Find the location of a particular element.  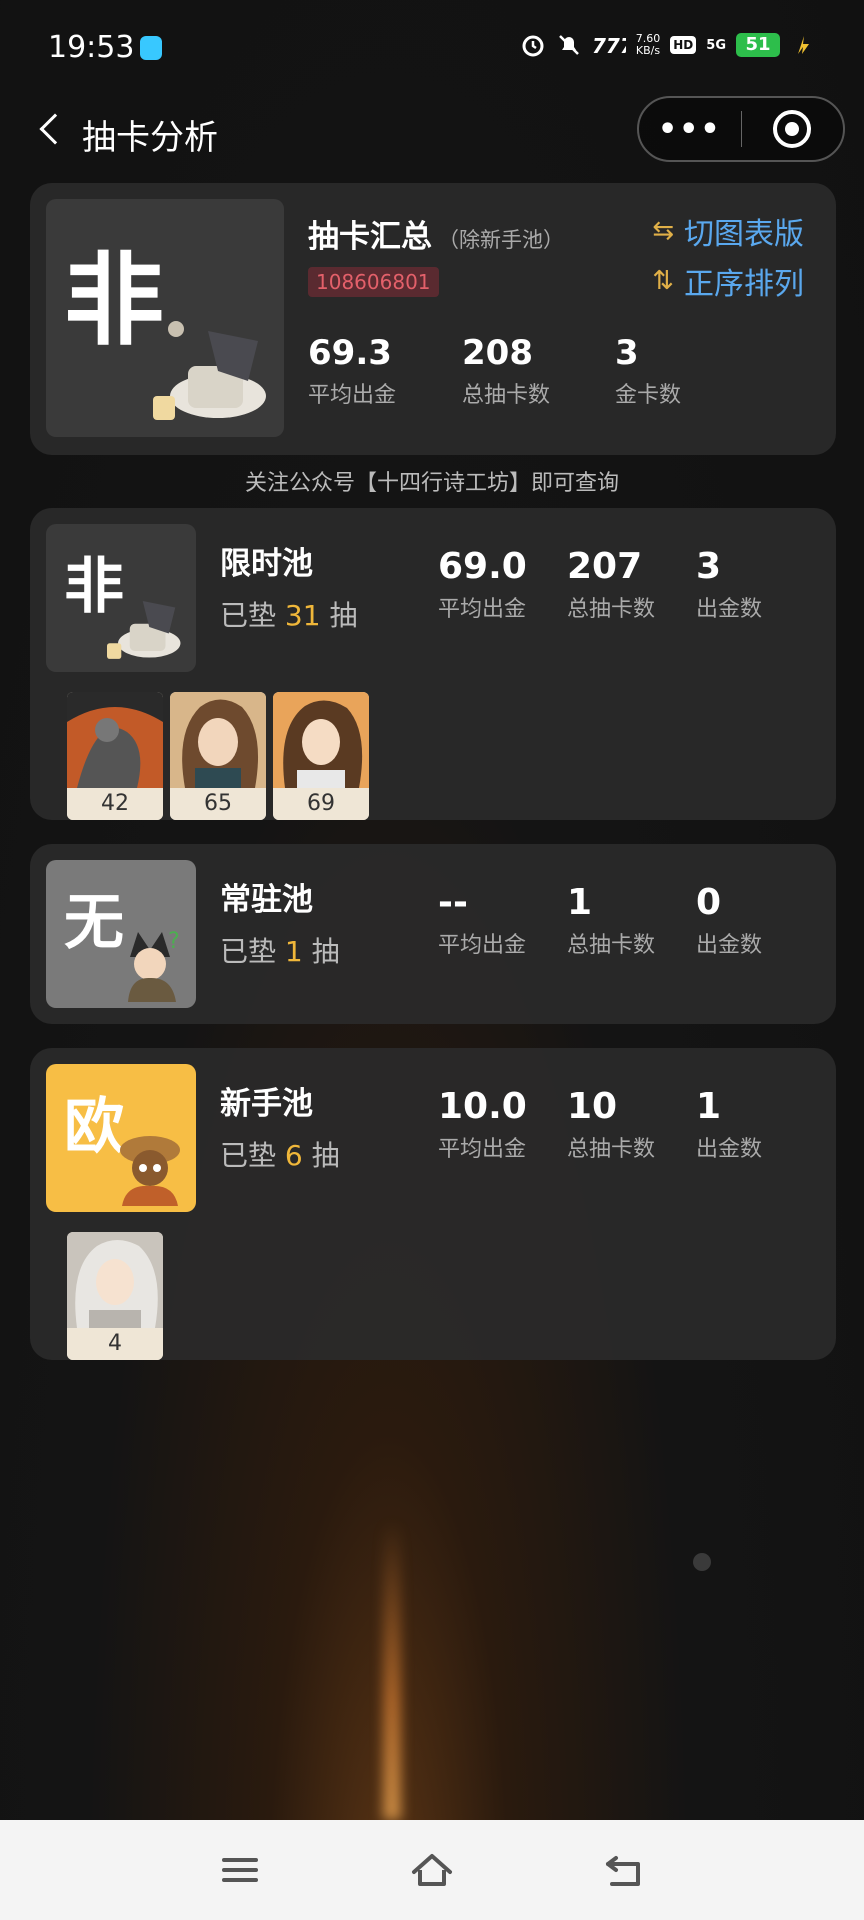

home-icon is located at coordinates (432, 1870).